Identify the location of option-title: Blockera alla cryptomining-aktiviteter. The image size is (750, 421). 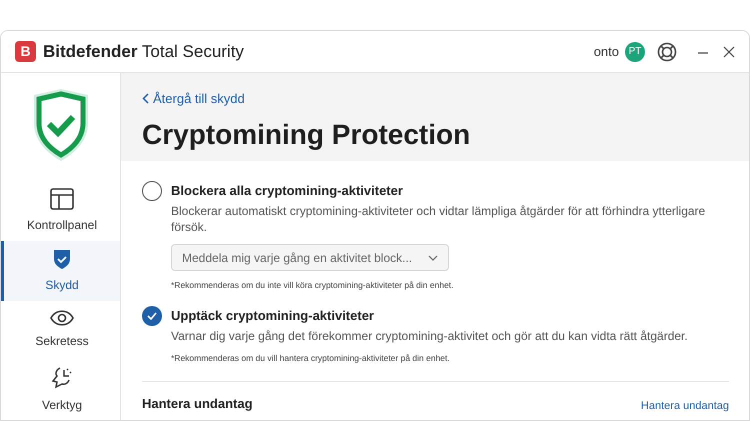
(287, 191).